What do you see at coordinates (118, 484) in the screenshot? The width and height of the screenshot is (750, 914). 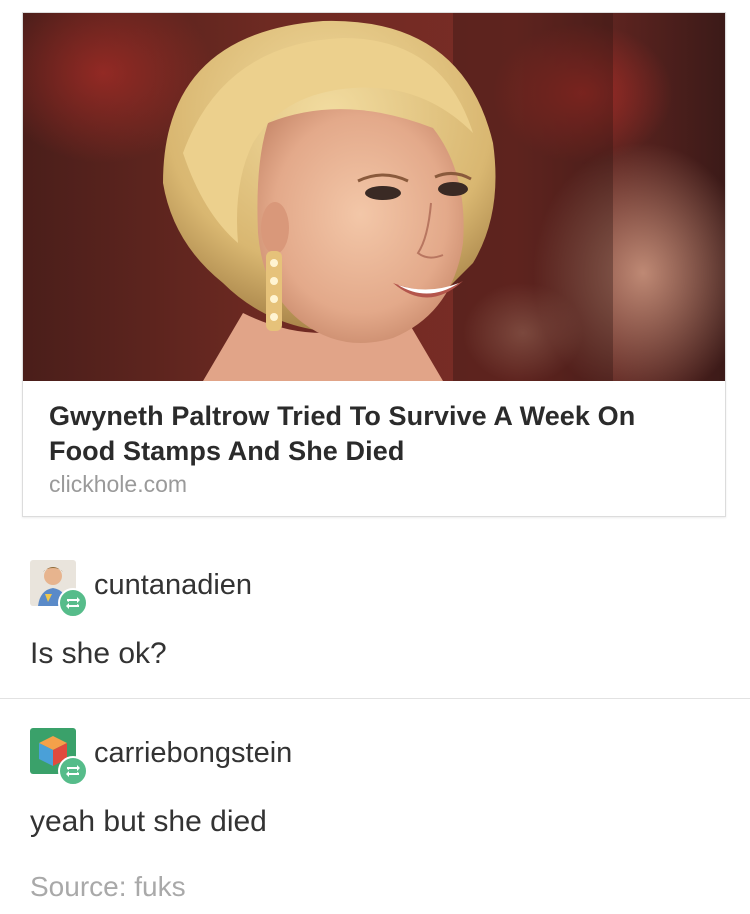 I see `article-domain: clickhole.com` at bounding box center [118, 484].